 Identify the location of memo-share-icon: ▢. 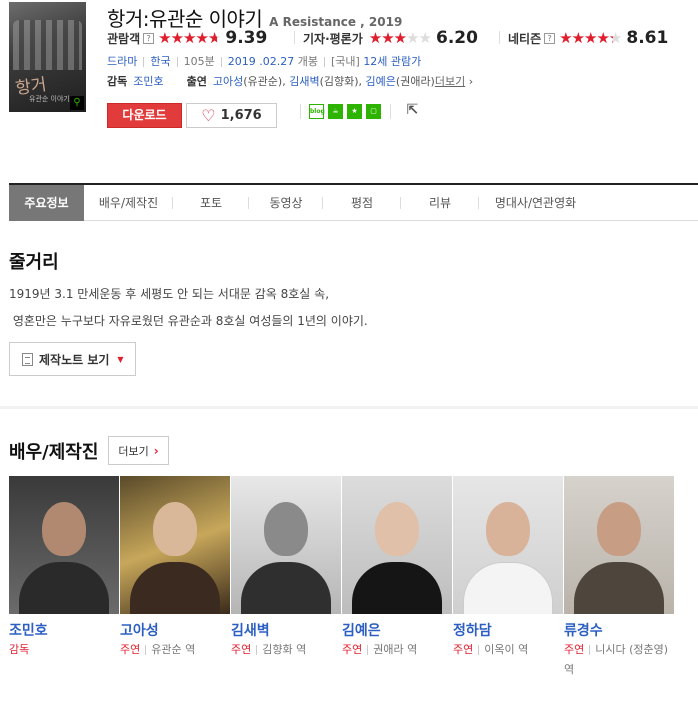
(373, 111).